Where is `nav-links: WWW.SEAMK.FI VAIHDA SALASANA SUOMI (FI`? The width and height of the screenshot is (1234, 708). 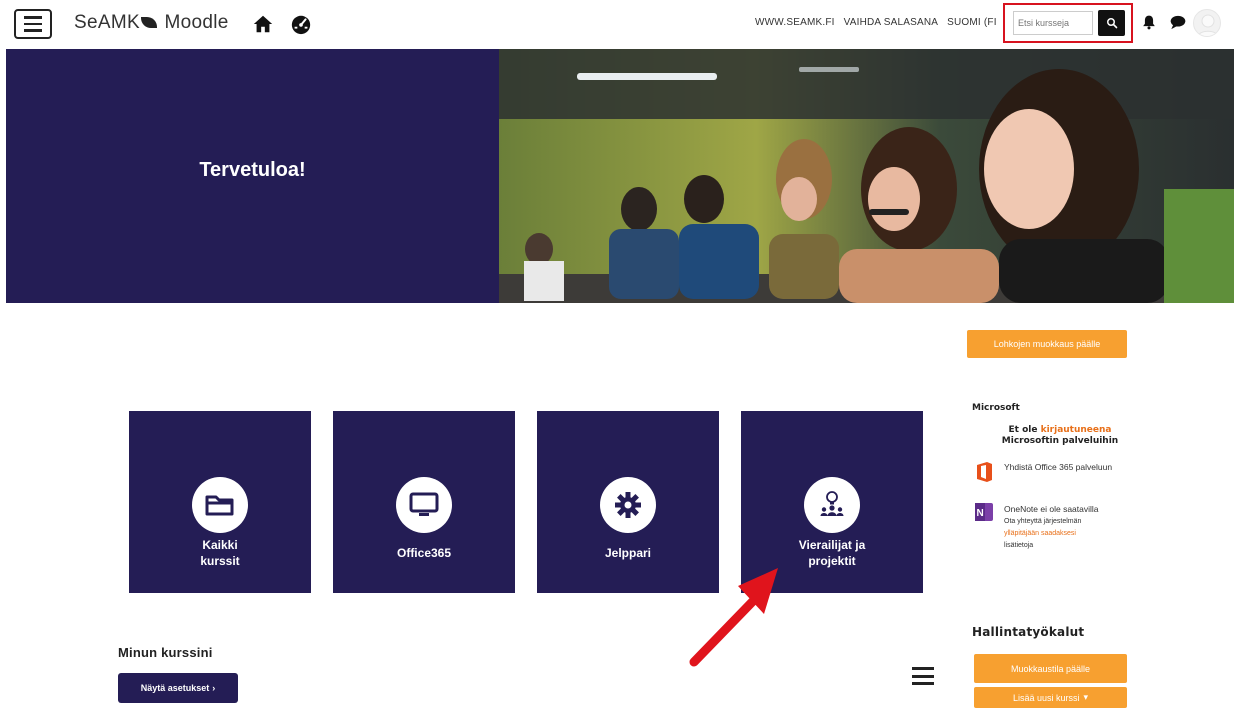
nav-links: WWW.SEAMK.FI VAIHDA SALASANA SUOMI (FI is located at coordinates (879, 22).